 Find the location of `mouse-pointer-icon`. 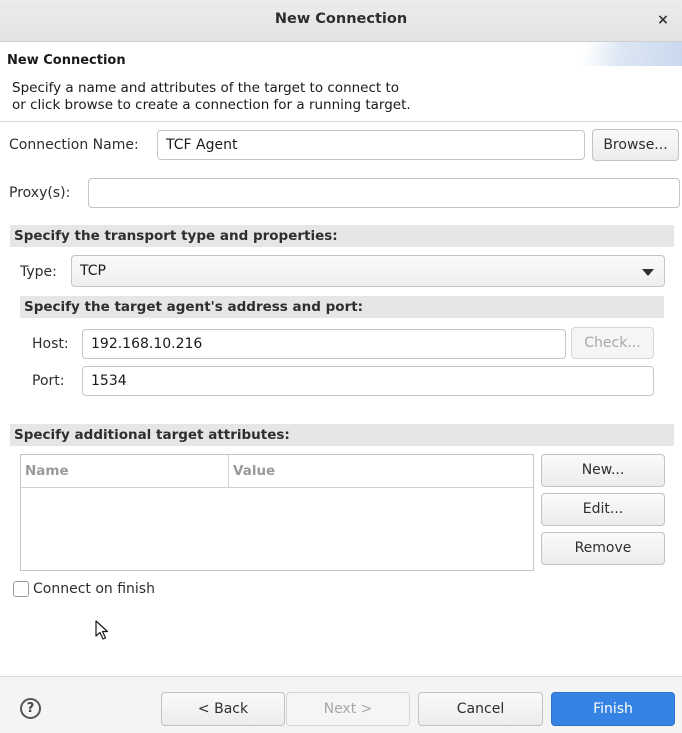

mouse-pointer-icon is located at coordinates (102, 630).